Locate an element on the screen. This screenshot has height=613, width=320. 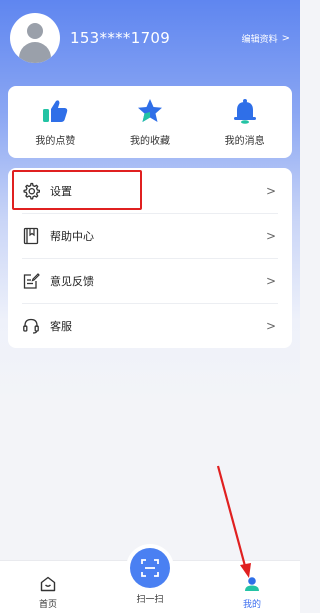
highlight-box is located at coordinates (77, 190).